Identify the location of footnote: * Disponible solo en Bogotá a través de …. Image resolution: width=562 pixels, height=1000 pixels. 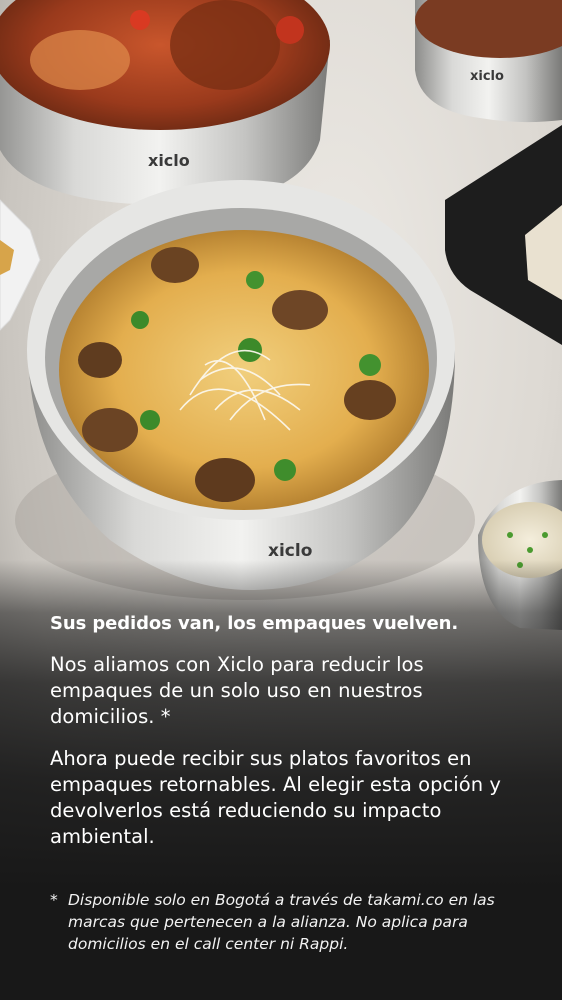
(286, 922).